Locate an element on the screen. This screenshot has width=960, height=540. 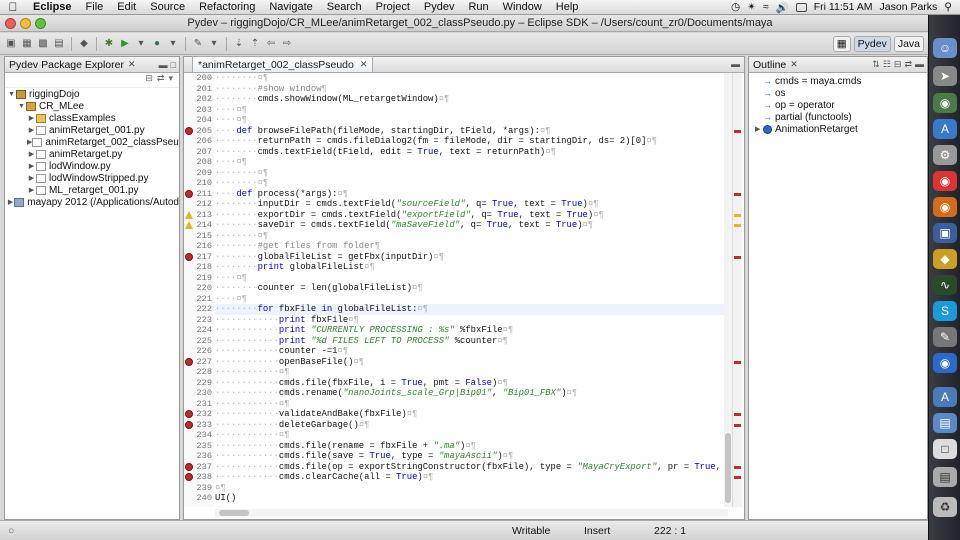
code-line: ············validateAndBake(fbxFile)¤¶ is located at coordinates (471, 414).